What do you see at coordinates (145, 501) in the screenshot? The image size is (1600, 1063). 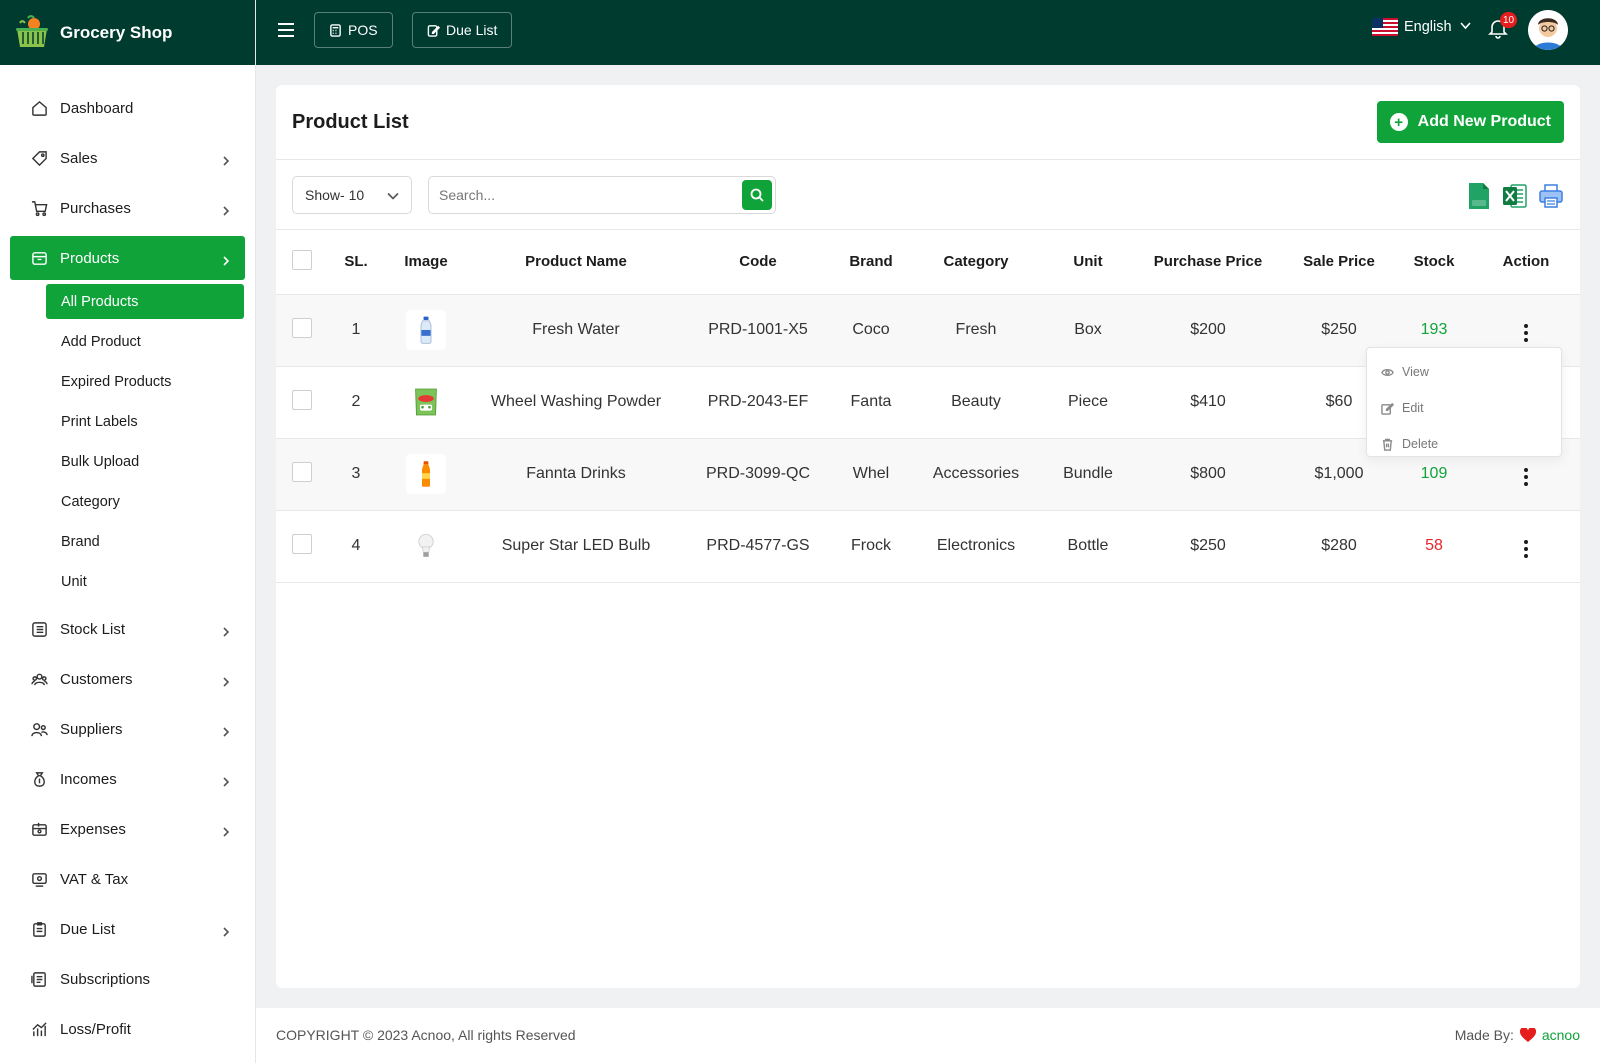 I see `submenu-item-category: Category` at bounding box center [145, 501].